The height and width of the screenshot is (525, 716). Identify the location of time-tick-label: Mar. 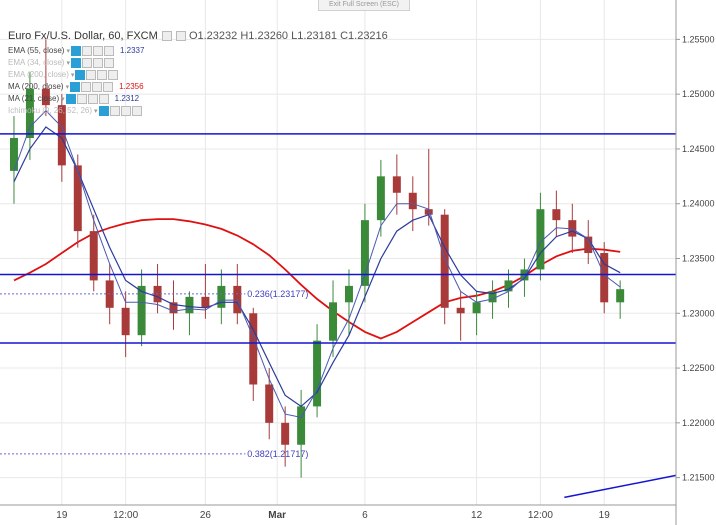
(277, 515).